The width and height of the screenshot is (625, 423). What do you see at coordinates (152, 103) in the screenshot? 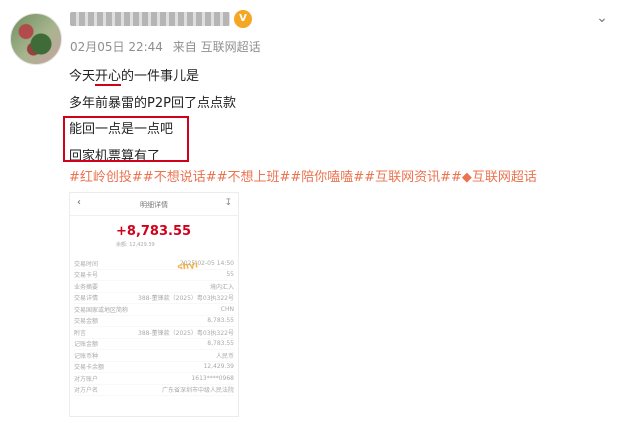
I see `post-line-2: 多年前暴雷的P2P回了点点款` at bounding box center [152, 103].